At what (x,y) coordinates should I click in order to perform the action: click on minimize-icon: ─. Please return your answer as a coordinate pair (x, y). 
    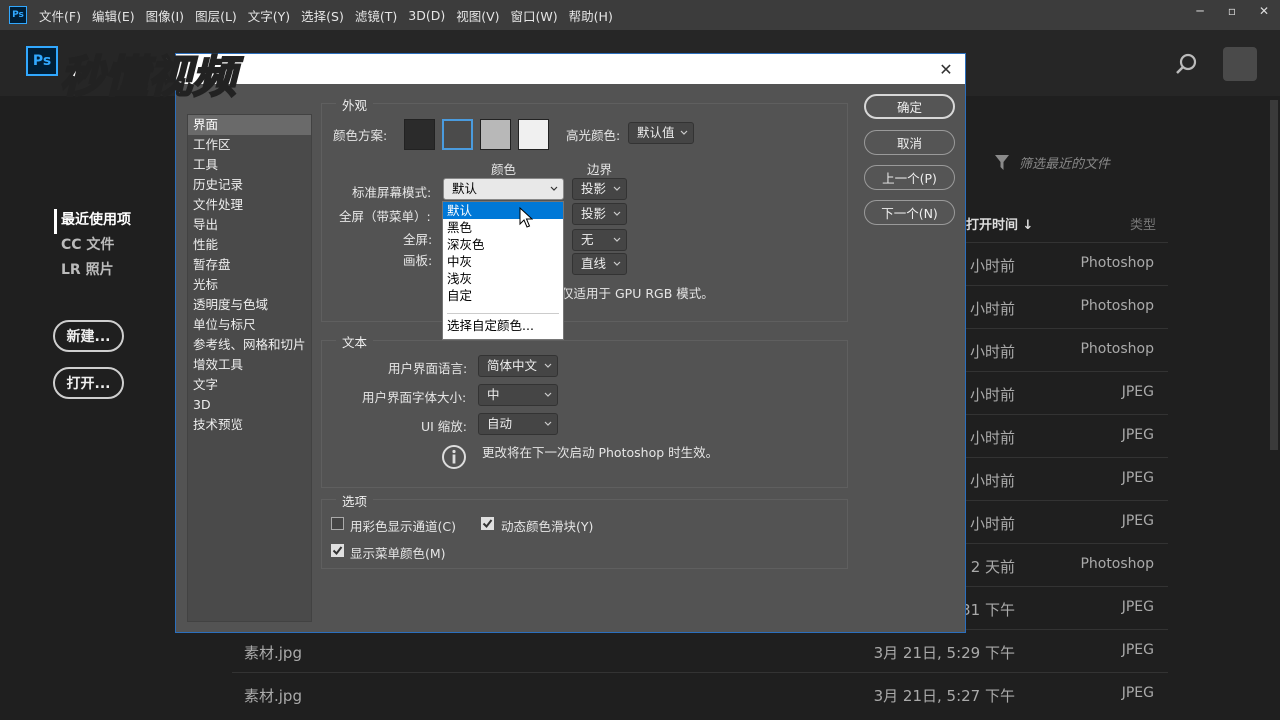
    Looking at the image, I should click on (1200, 11).